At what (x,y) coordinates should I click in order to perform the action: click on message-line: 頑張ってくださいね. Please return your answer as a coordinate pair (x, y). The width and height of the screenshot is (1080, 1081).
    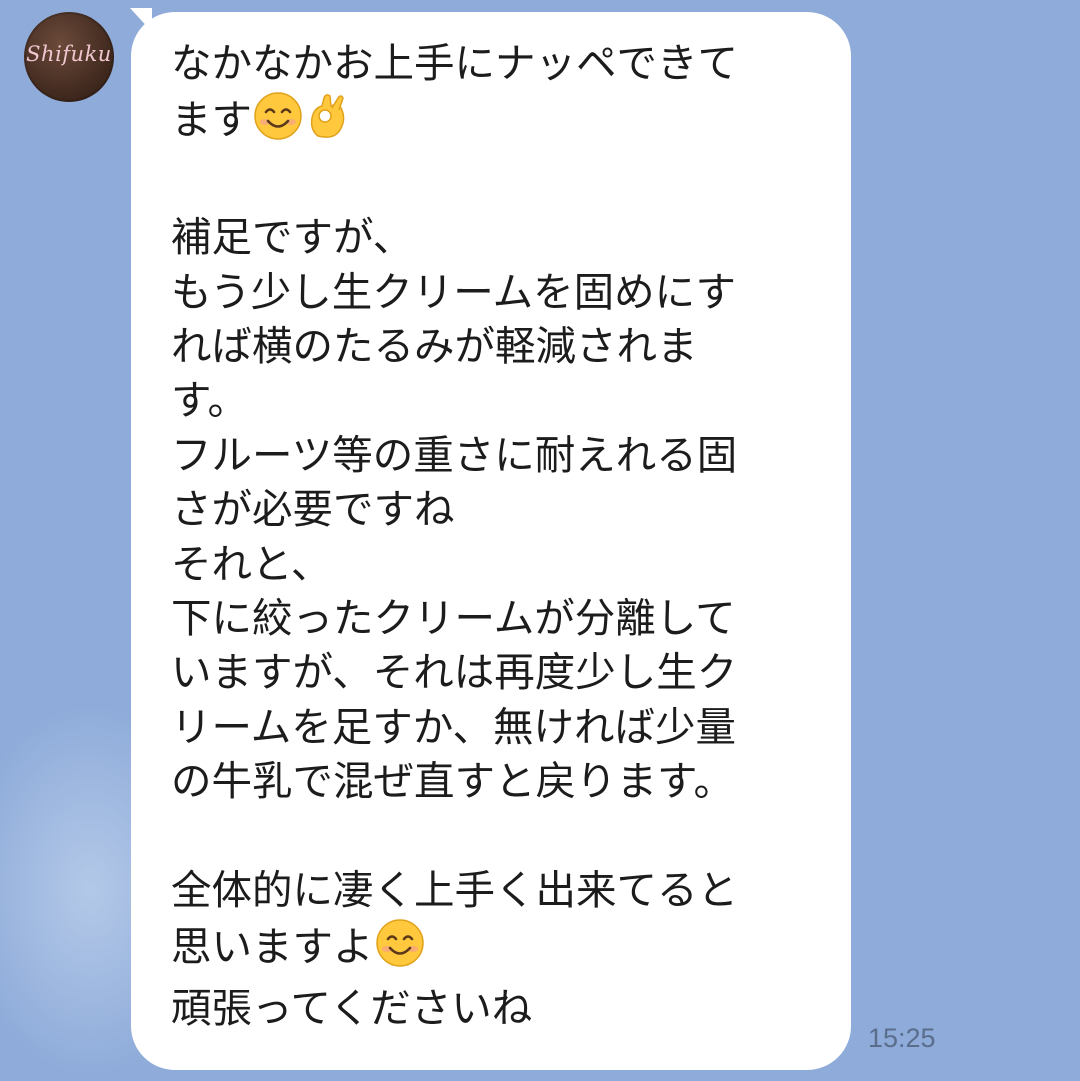
    Looking at the image, I should click on (352, 1007).